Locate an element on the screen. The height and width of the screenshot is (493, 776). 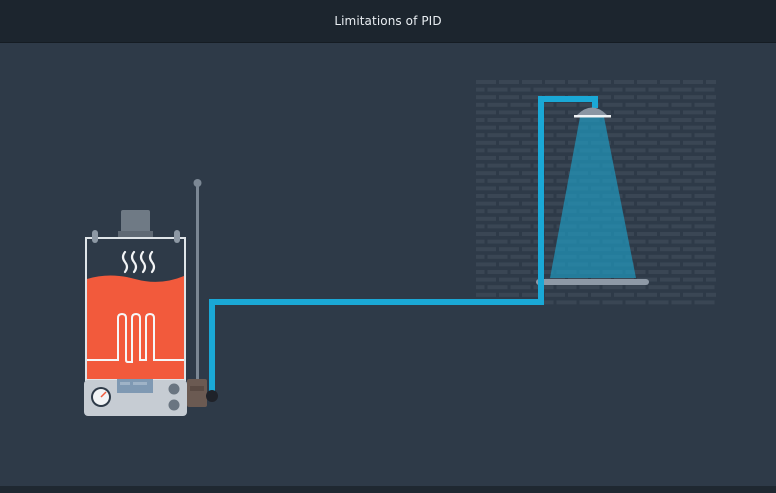
title-bar: Limitations of PID is located at coordinates (388, 21).